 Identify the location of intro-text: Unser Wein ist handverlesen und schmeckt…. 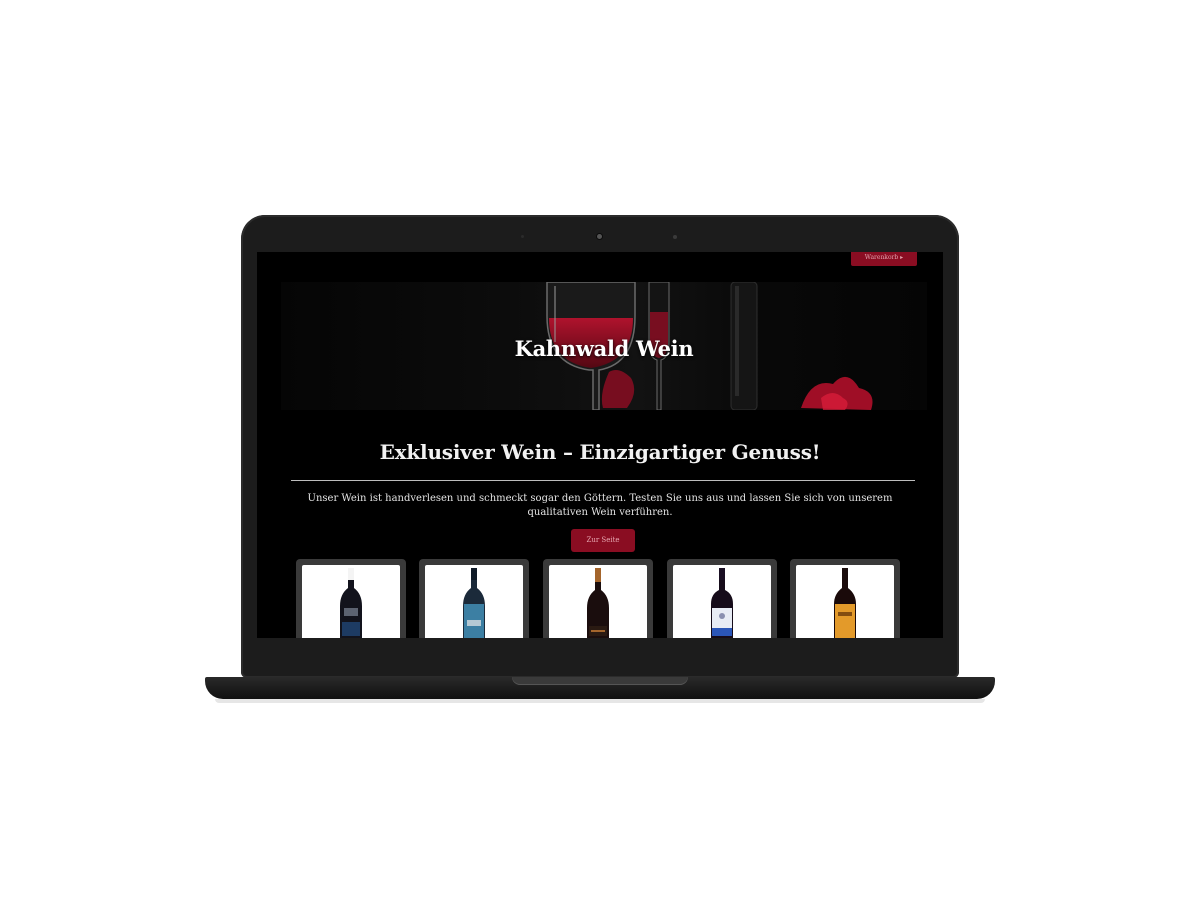
(600, 505).